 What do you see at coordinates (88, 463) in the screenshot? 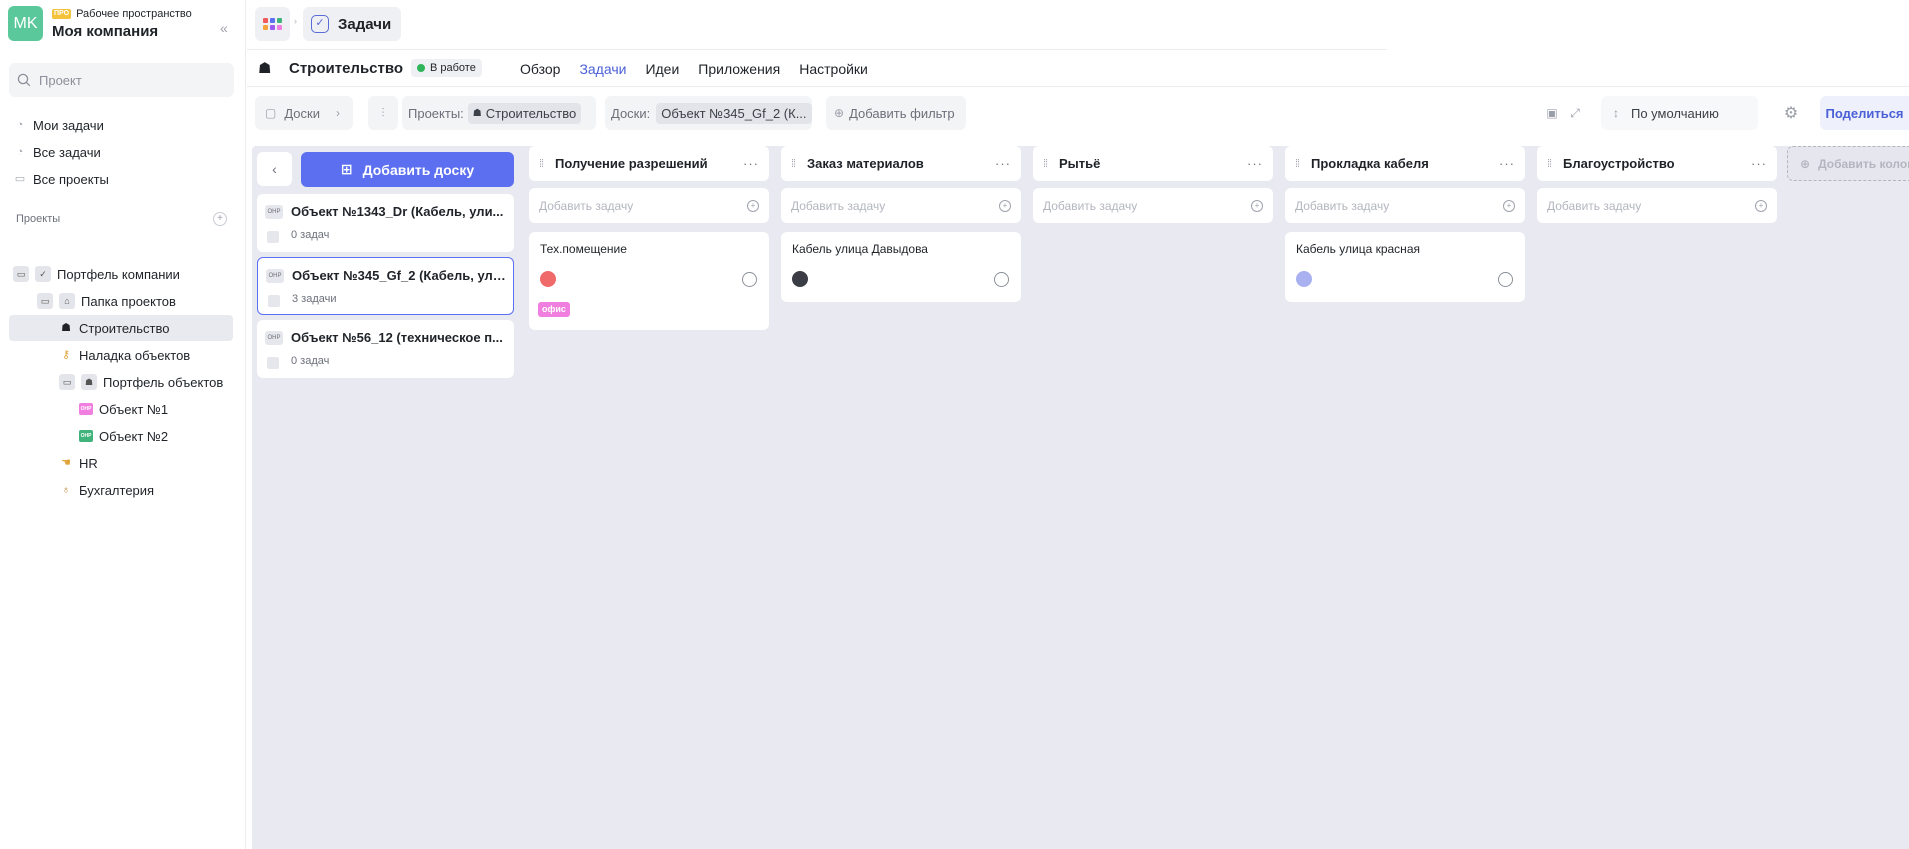
I see `tree-item-label: HR` at bounding box center [88, 463].